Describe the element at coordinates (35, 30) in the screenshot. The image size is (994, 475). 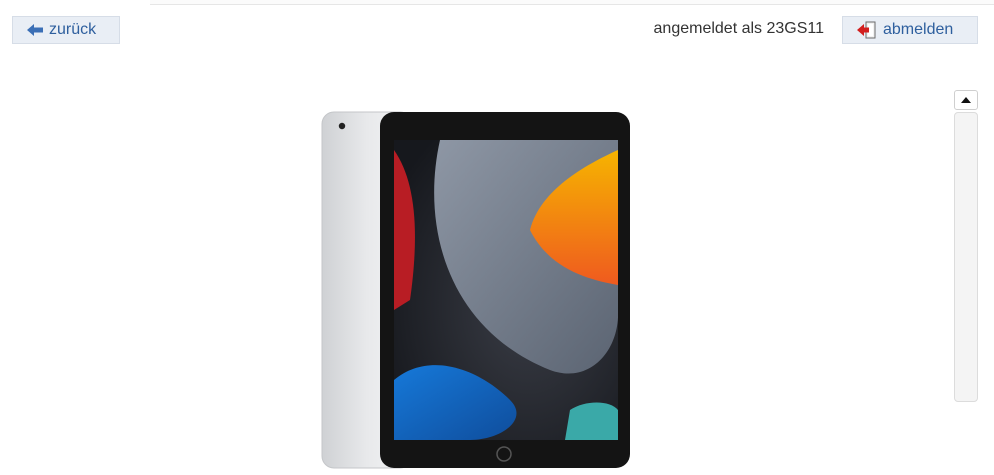
I see `arrow-left-icon` at that location.